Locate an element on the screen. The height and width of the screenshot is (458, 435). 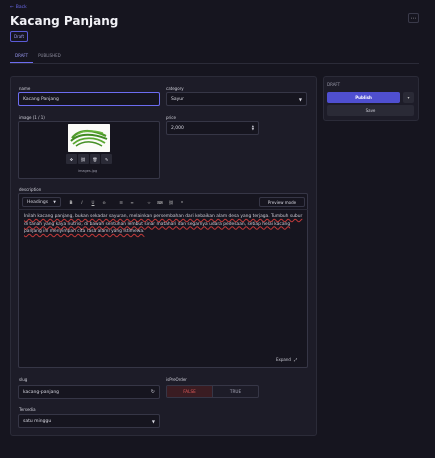
price-input: 2,000 ▲ ▼ is located at coordinates (212, 128).